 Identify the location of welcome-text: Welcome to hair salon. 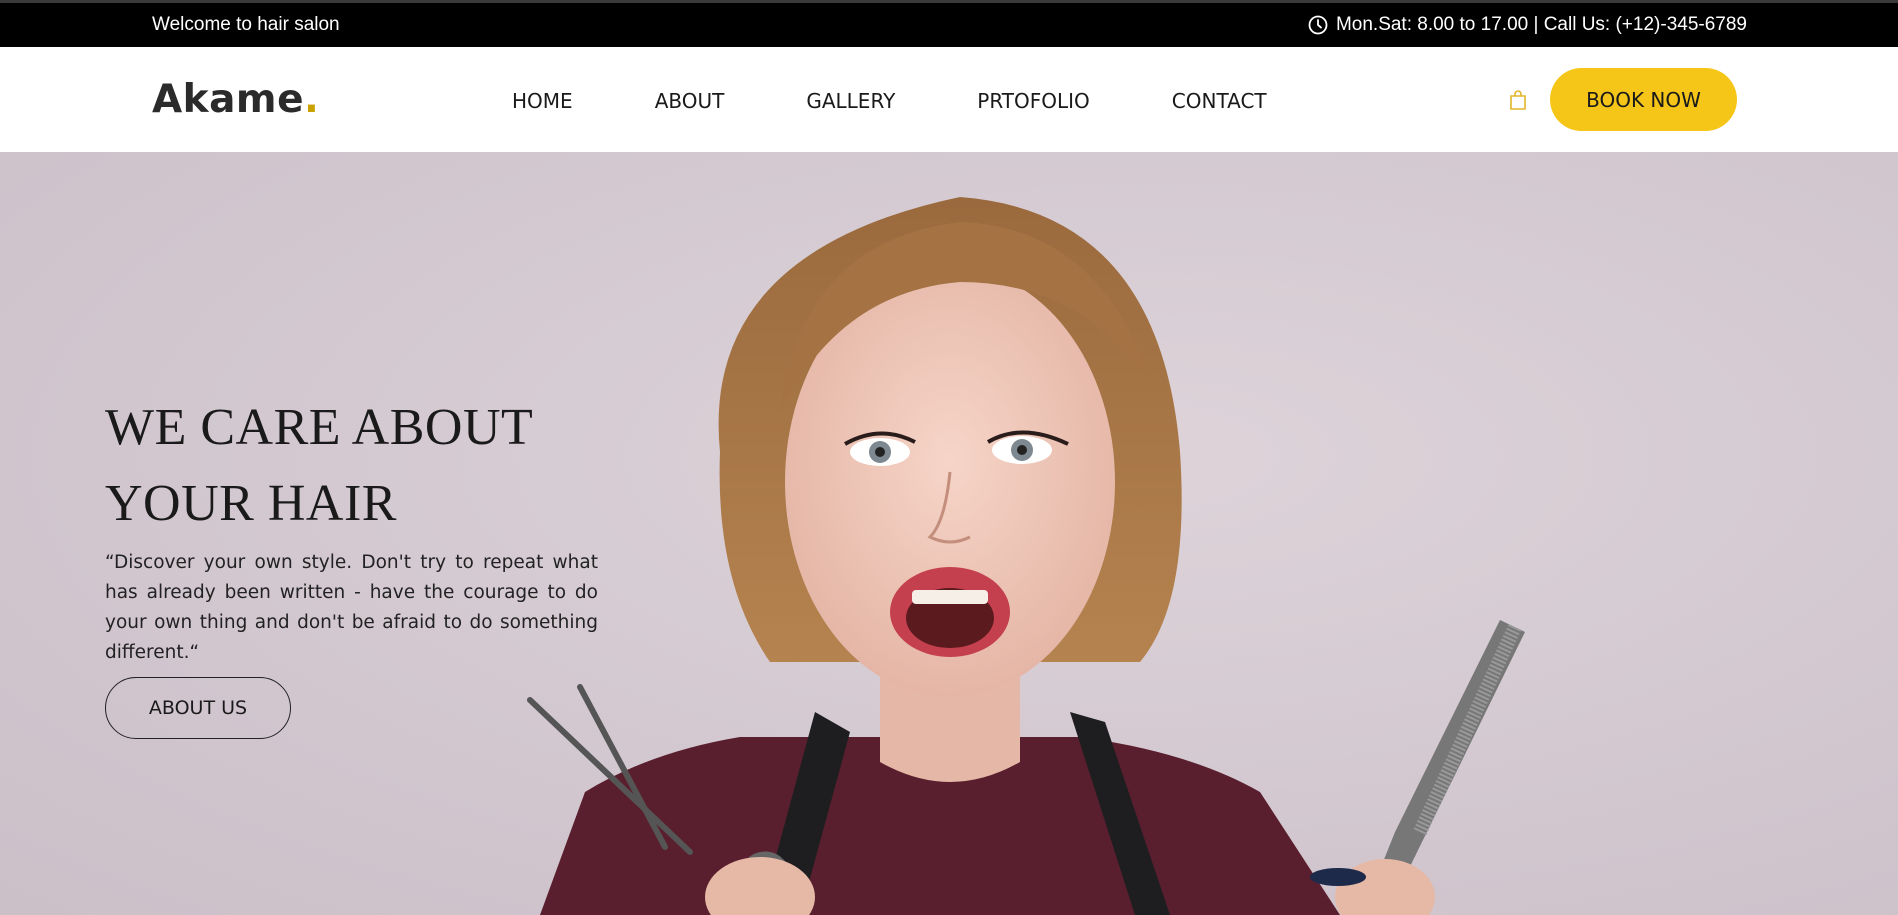
(246, 24).